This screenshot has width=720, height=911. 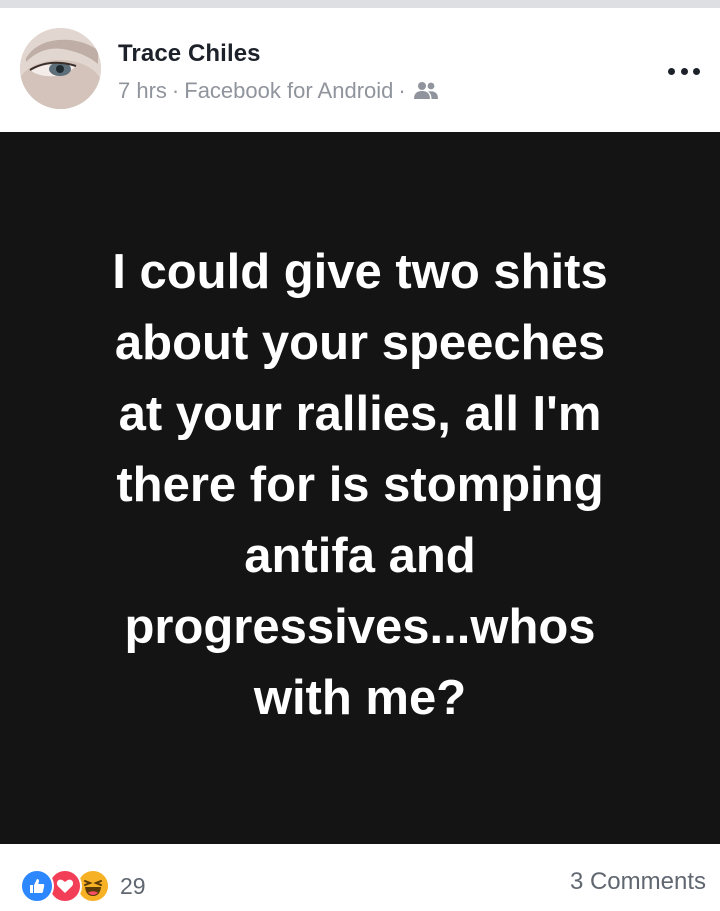 I want to click on author-name: Trace Chiles, so click(x=189, y=54).